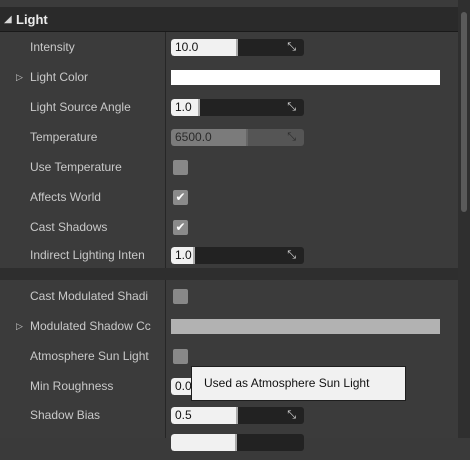  I want to click on property-label: Modulated Shadow Cc, so click(90, 326).